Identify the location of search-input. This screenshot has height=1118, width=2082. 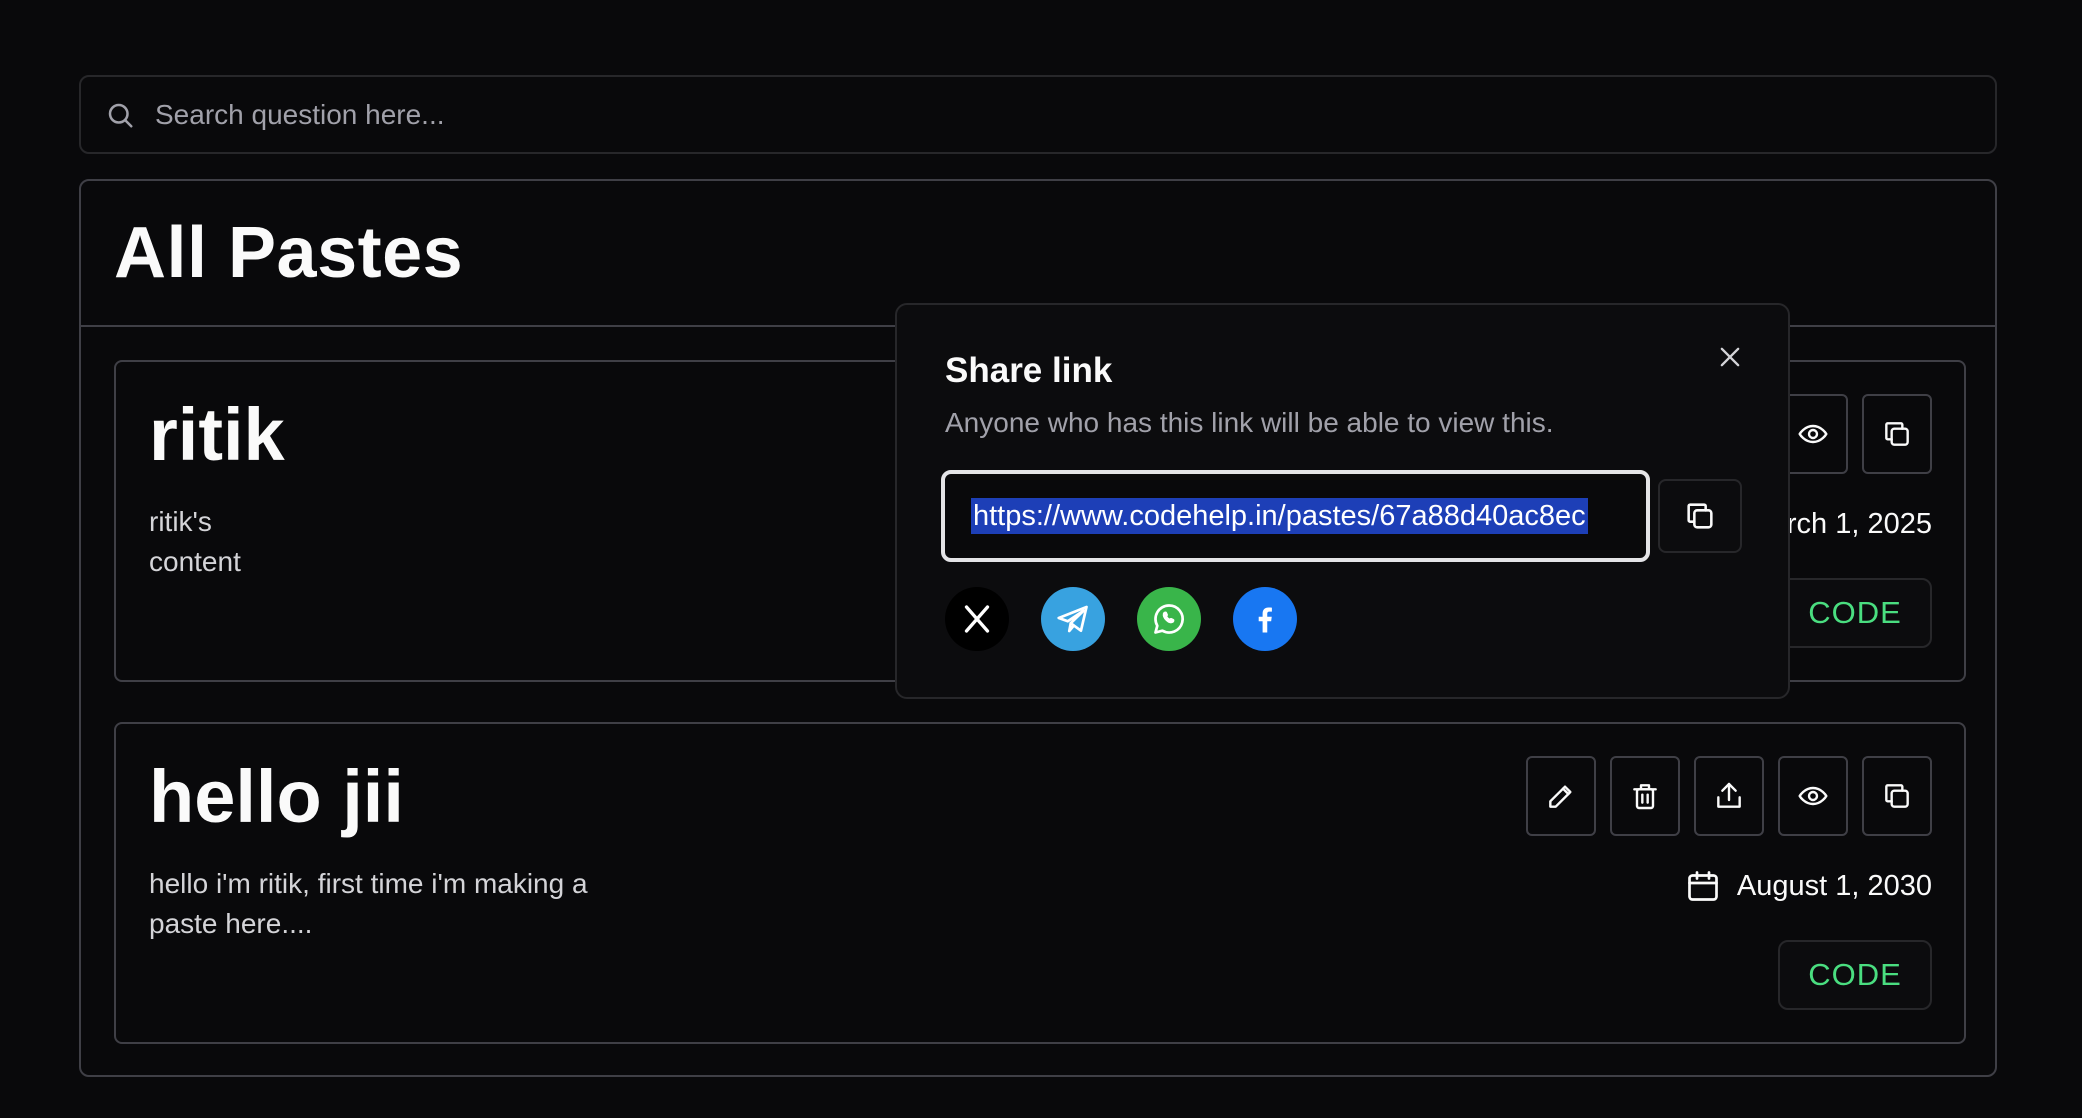
(1055, 114).